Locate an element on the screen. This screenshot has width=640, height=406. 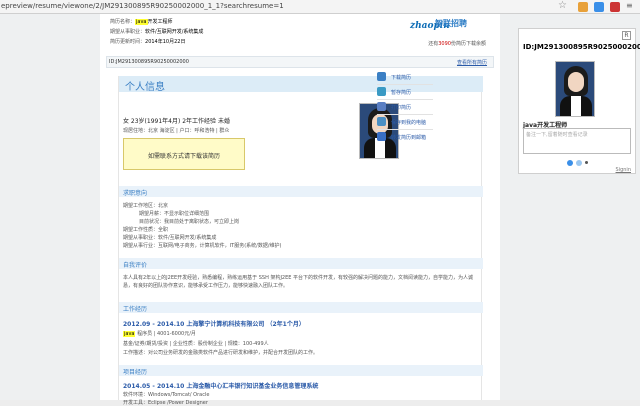
menu-icon: ≡ is located at coordinates (631, 6).